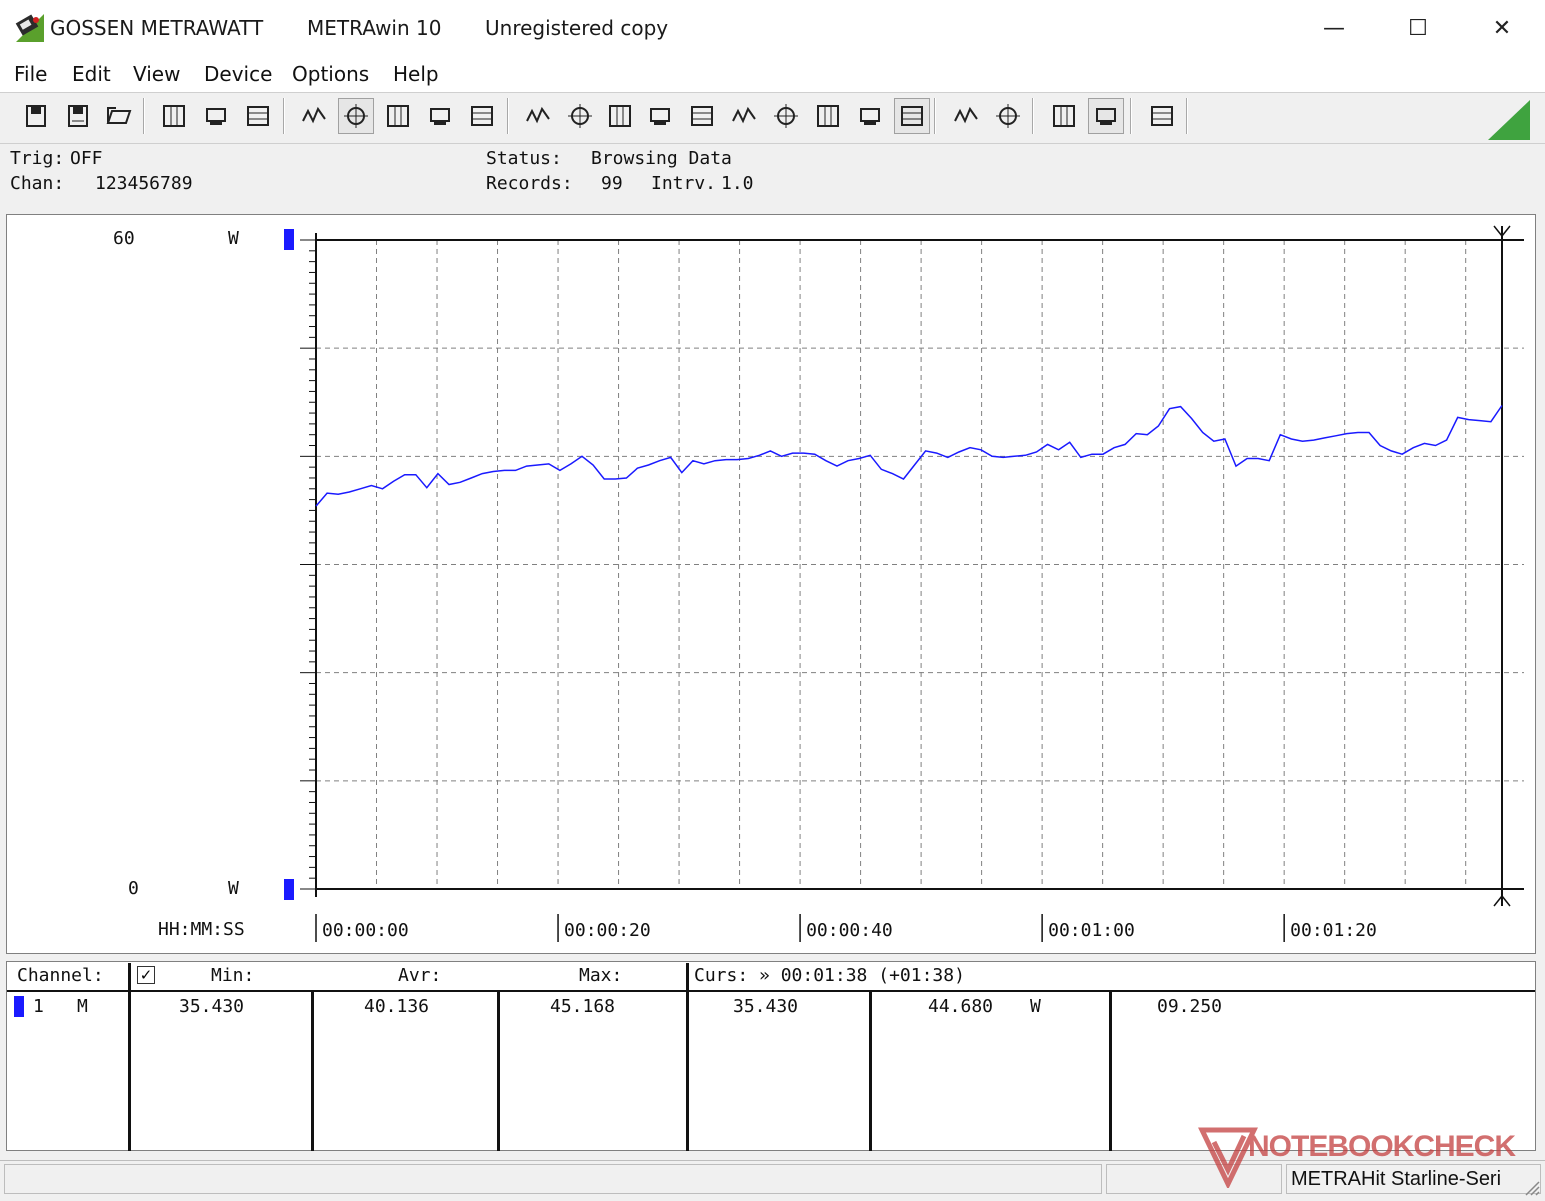 The width and height of the screenshot is (1545, 1201). Describe the element at coordinates (365, 930) in the screenshot. I see `x-tick-label: 00:00:00` at that location.